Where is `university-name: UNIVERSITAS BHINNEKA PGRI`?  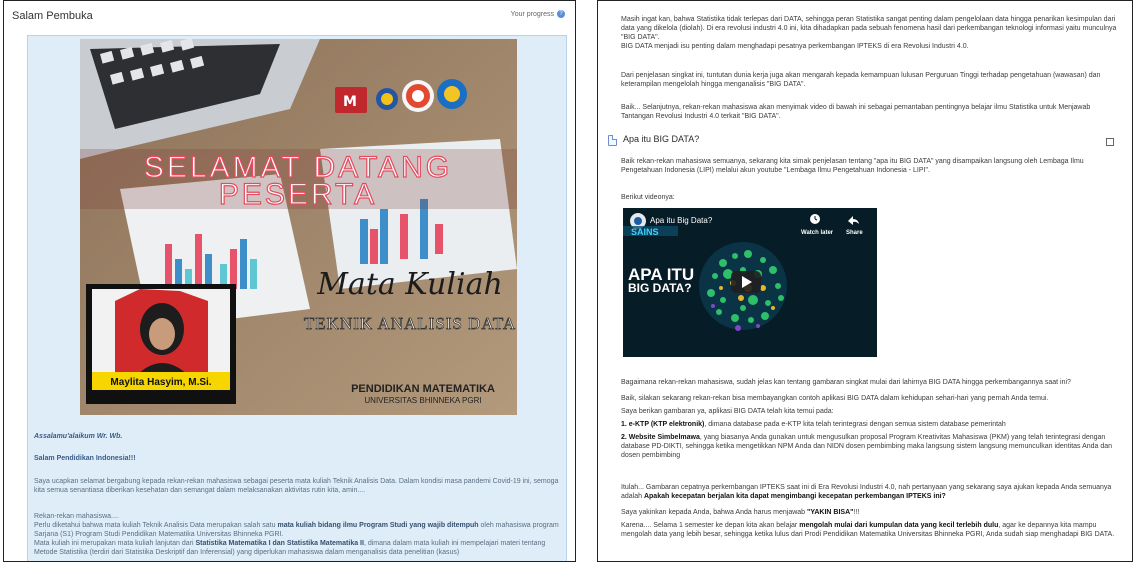
university-name: UNIVERSITAS BHINNEKA PGRI is located at coordinates (422, 400).